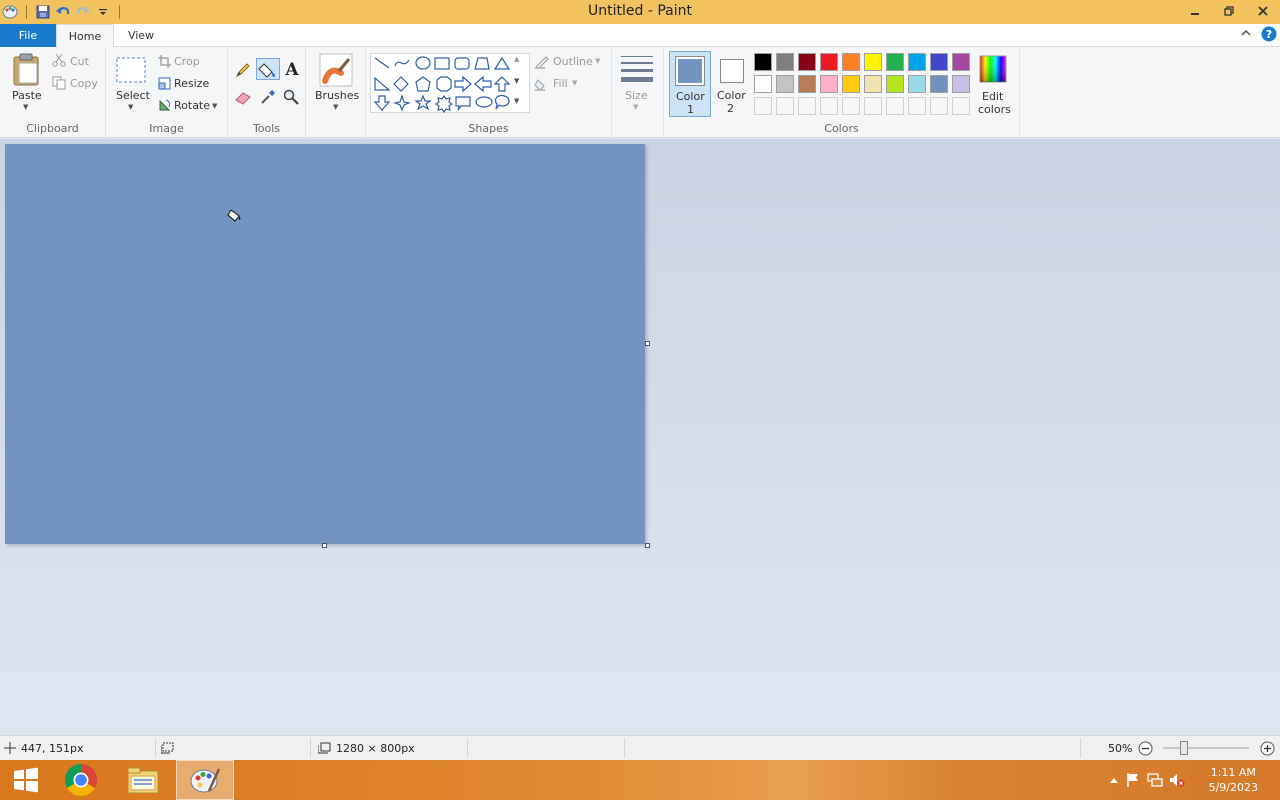 The height and width of the screenshot is (800, 1280). I want to click on paint-taskbar-icon, so click(205, 780).